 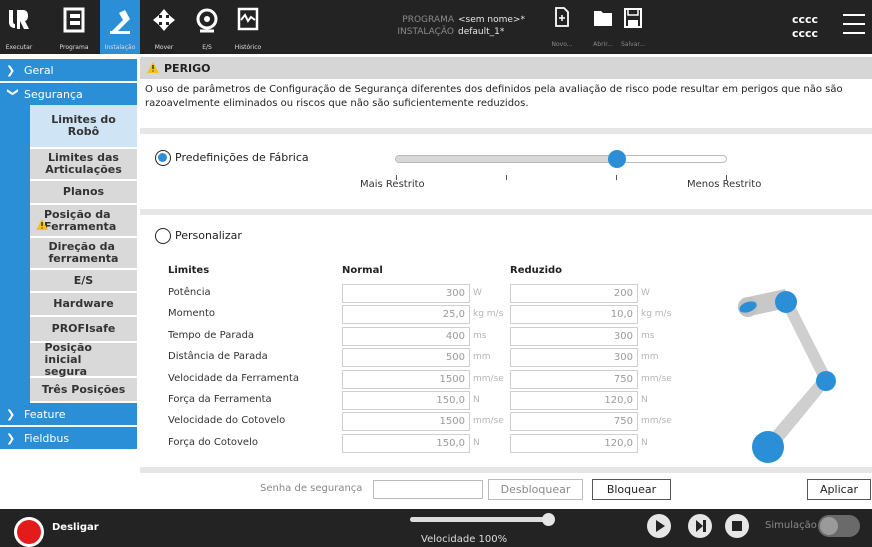 I want to click on new-file-icon, so click(x=562, y=17).